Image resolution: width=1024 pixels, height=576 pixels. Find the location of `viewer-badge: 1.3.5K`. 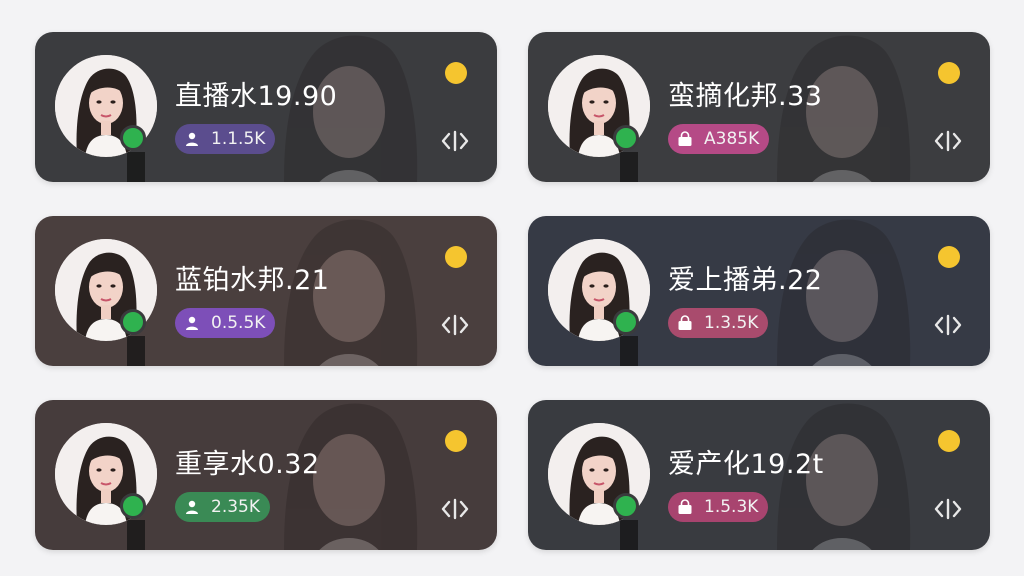

viewer-badge: 1.3.5K is located at coordinates (718, 323).